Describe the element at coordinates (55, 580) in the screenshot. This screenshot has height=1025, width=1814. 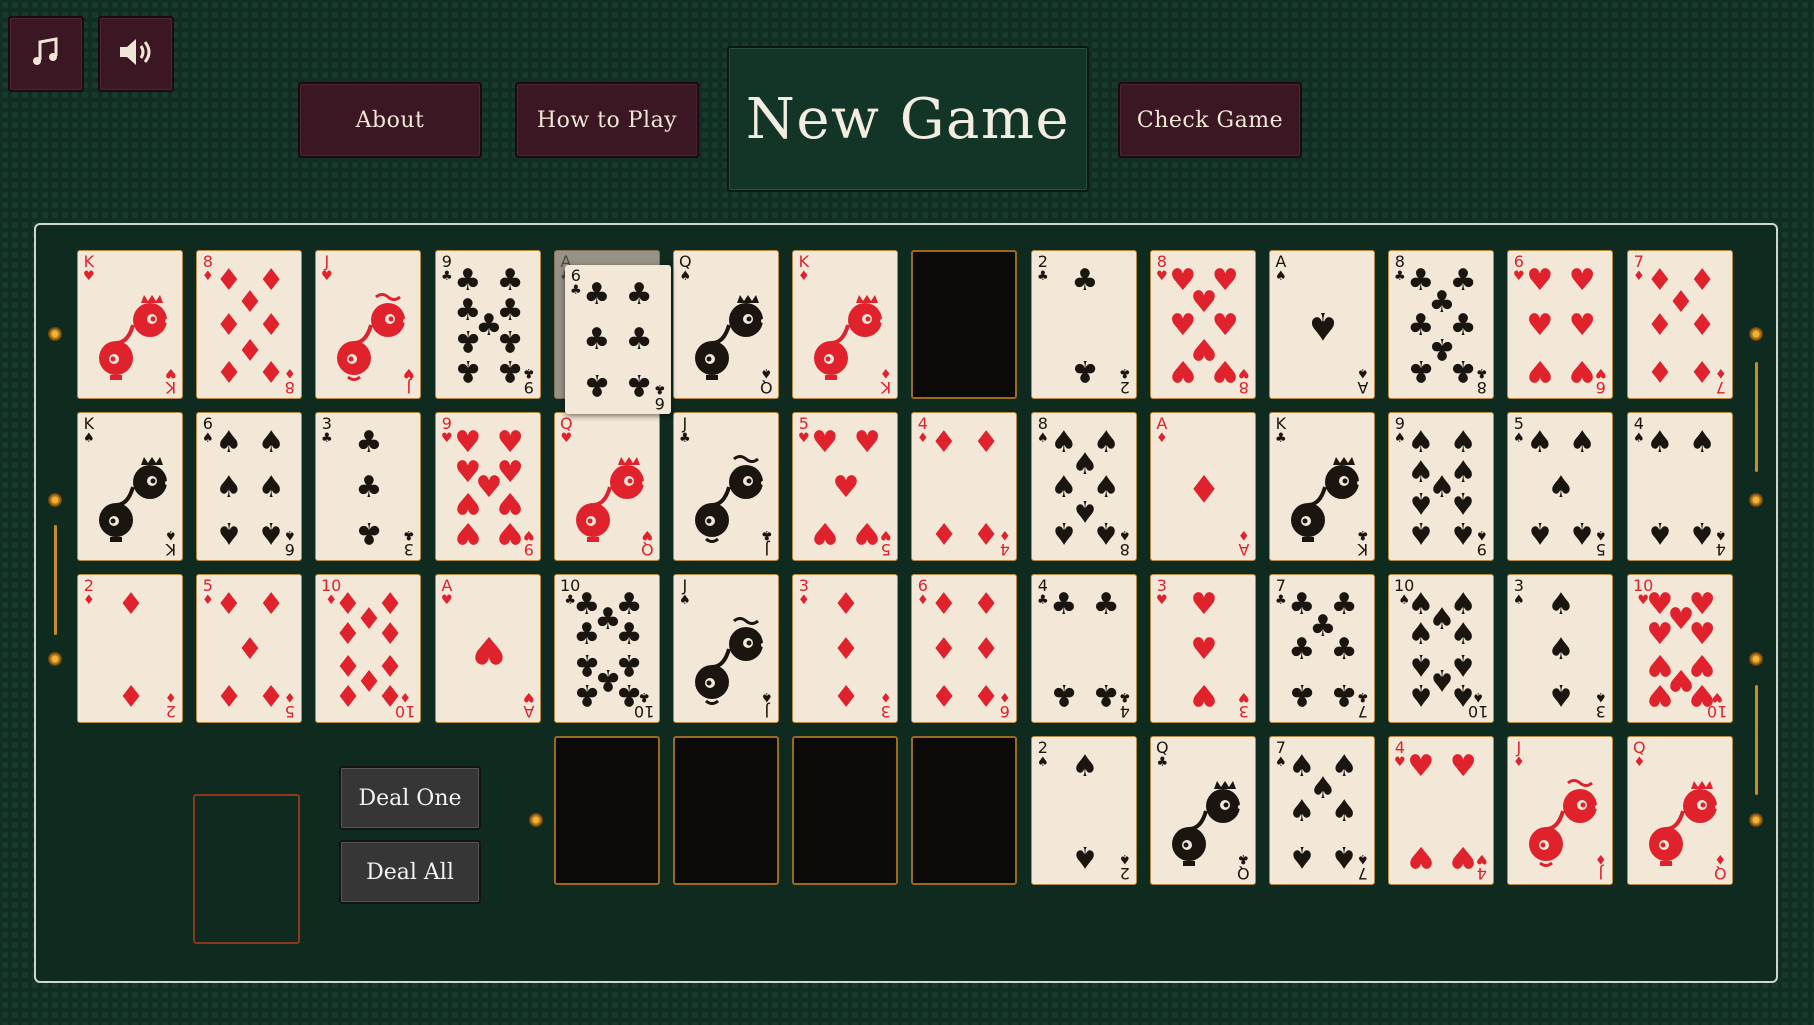
I see `ornament-bar` at that location.